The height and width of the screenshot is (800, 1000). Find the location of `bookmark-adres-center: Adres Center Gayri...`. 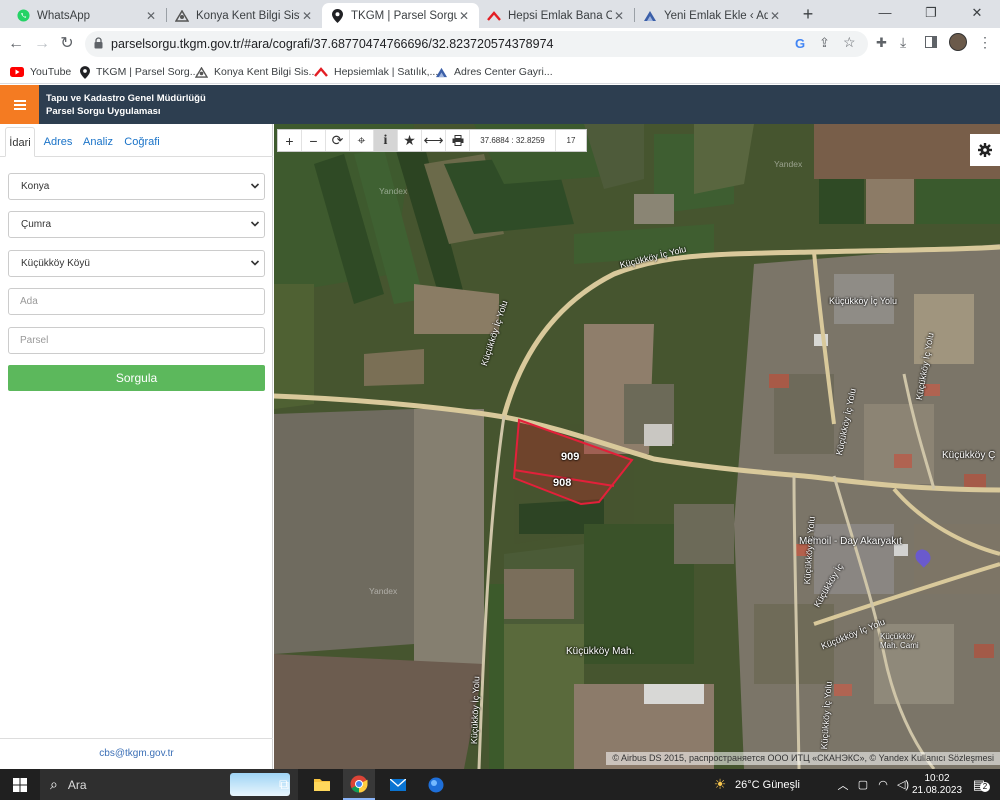

bookmark-adres-center: Adres Center Gayri... is located at coordinates (494, 72).